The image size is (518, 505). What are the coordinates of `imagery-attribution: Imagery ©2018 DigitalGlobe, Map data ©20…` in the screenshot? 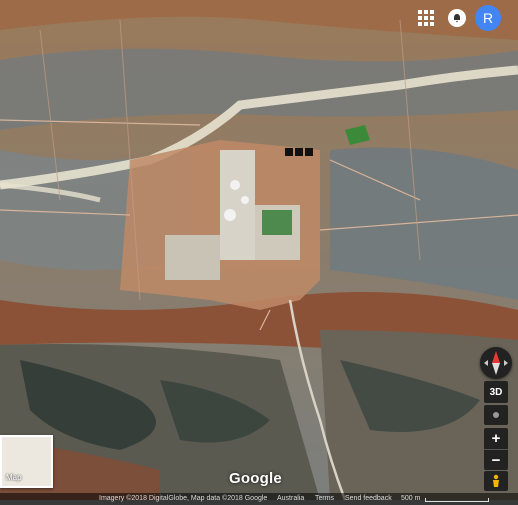 It's located at (183, 498).